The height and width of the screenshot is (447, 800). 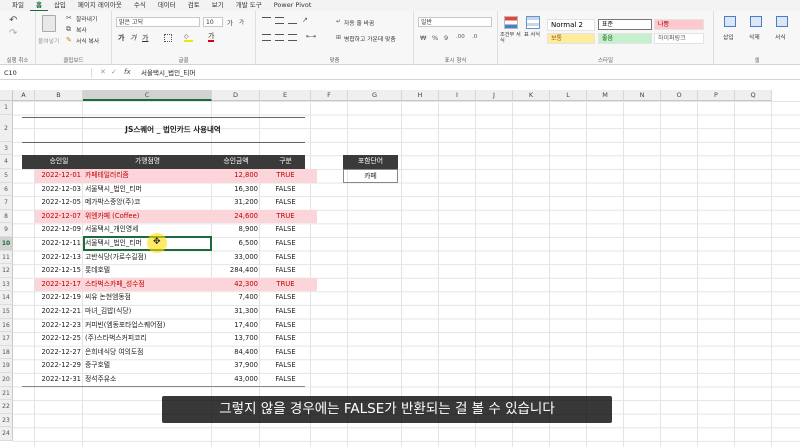 What do you see at coordinates (6, 434) in the screenshot?
I see `row-header-24: 24` at bounding box center [6, 434].